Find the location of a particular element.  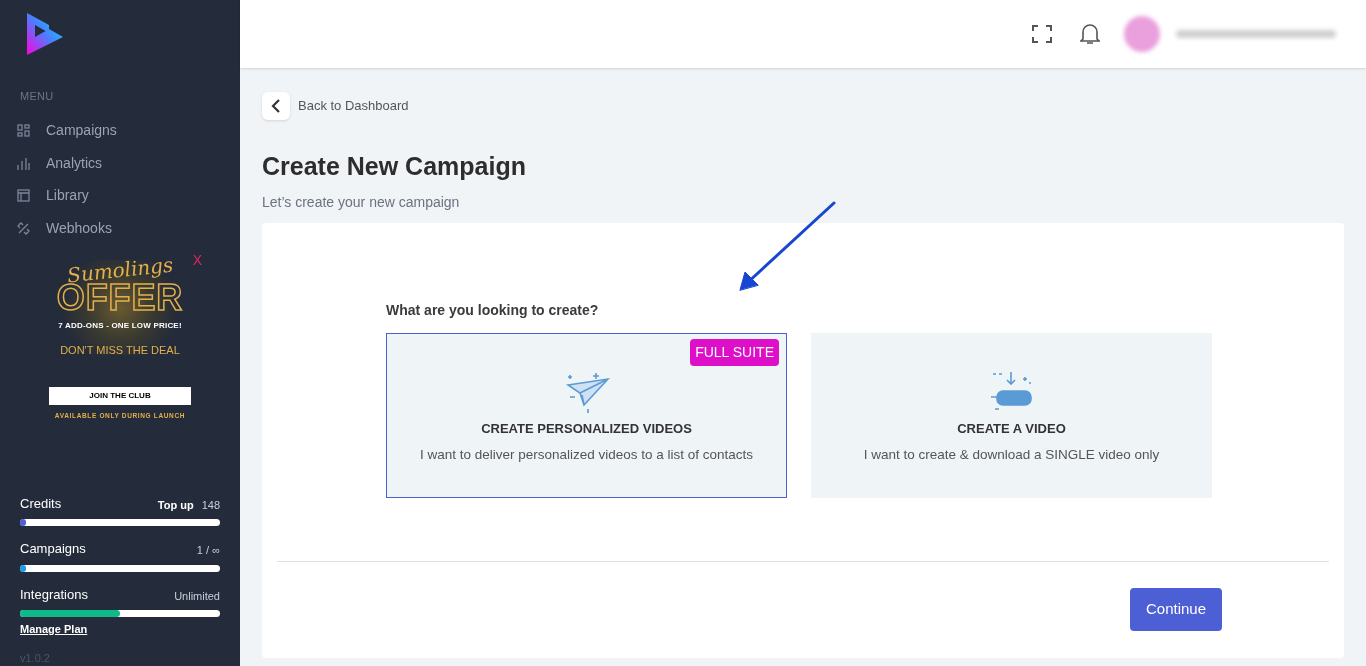

usage-label: Credits is located at coordinates (41, 503).